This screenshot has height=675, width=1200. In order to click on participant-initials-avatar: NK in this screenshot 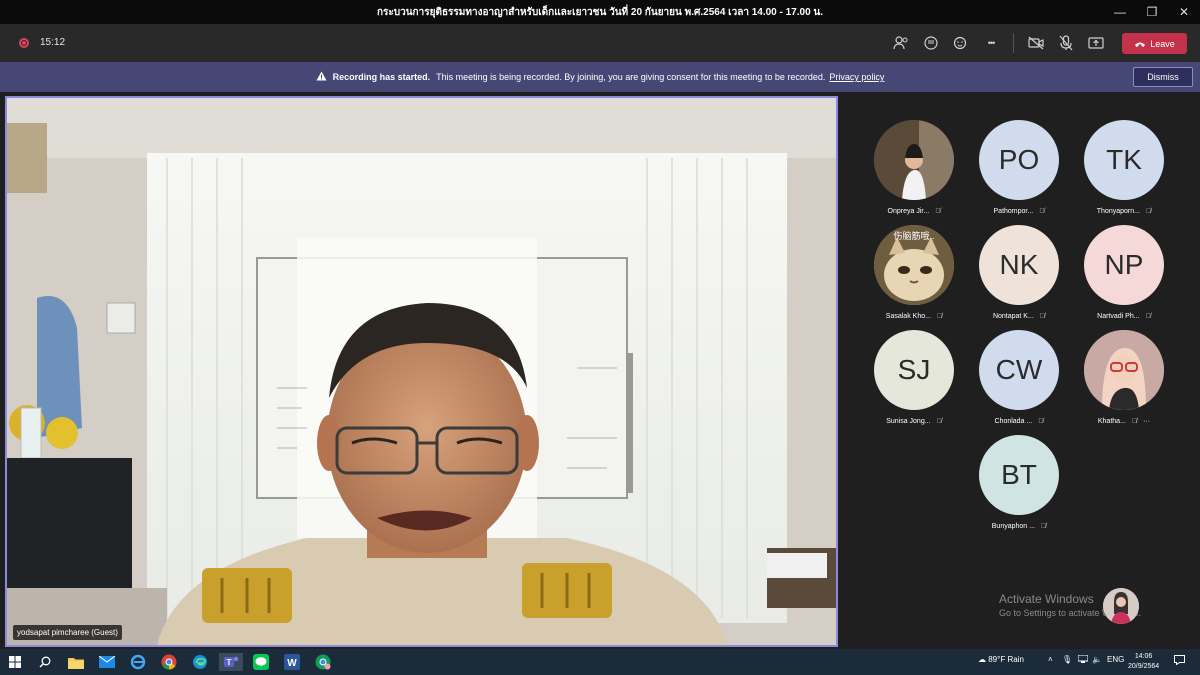, I will do `click(1019, 265)`.